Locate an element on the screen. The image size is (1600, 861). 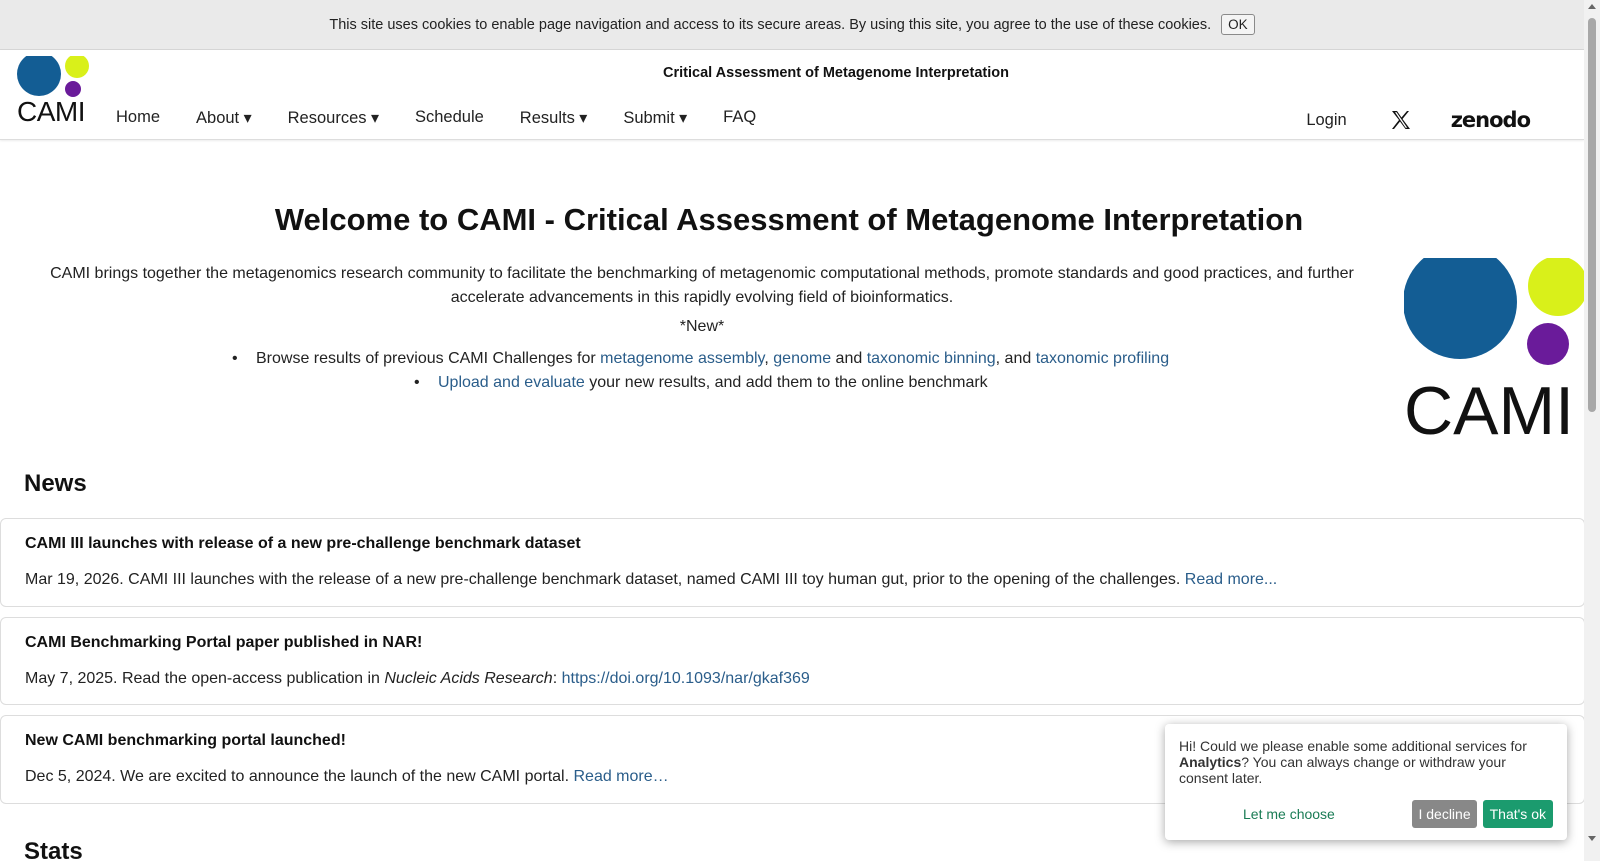
metagenome-assembly-link: metagenome assembly is located at coordinates (682, 358).